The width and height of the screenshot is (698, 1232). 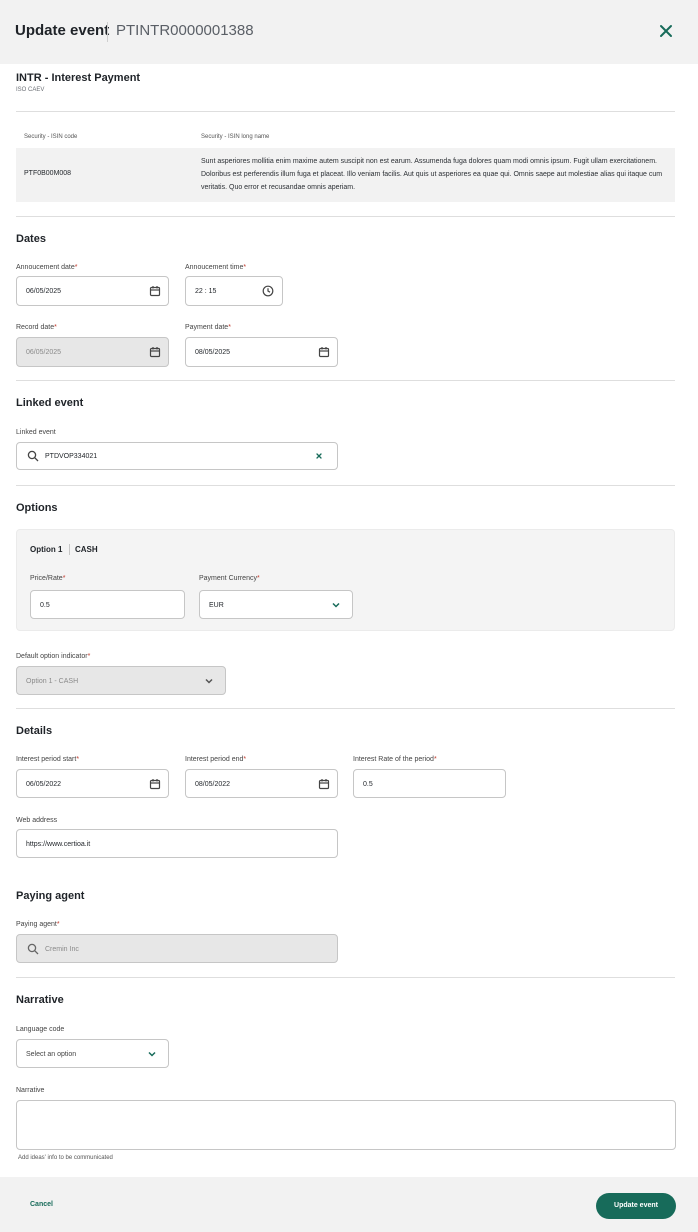 I want to click on announcement-time-field: 22 : 15, so click(x=234, y=291).